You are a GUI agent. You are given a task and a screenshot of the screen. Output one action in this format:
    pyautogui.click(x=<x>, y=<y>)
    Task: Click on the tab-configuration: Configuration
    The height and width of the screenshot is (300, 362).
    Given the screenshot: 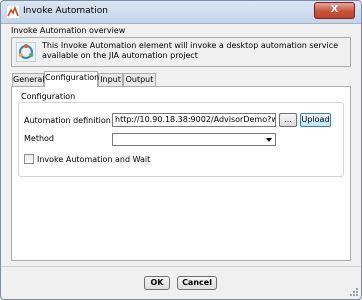 What is the action you would take?
    pyautogui.click(x=71, y=79)
    